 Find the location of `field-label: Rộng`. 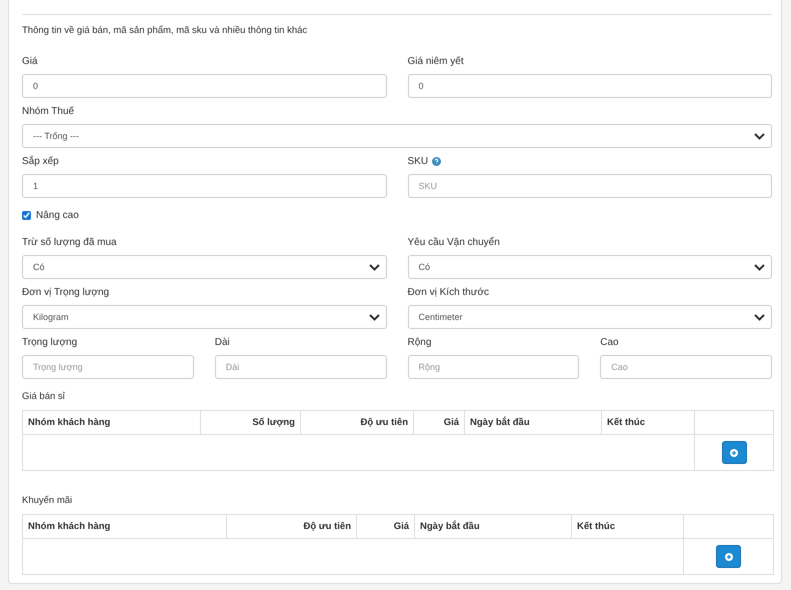

field-label: Rộng is located at coordinates (420, 342).